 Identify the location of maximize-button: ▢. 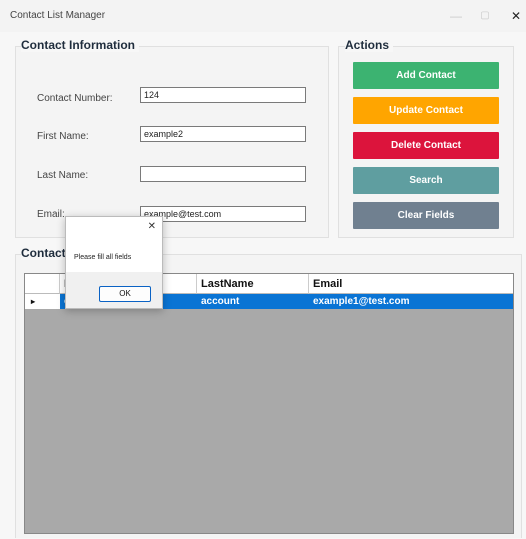
(485, 16).